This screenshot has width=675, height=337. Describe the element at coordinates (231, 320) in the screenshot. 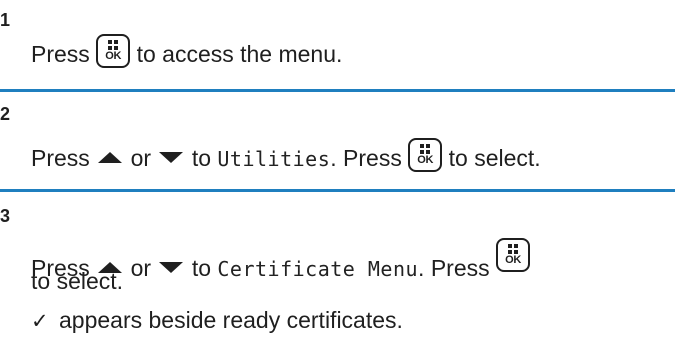

I see `result-note-text: appears beside ready certificates.` at that location.